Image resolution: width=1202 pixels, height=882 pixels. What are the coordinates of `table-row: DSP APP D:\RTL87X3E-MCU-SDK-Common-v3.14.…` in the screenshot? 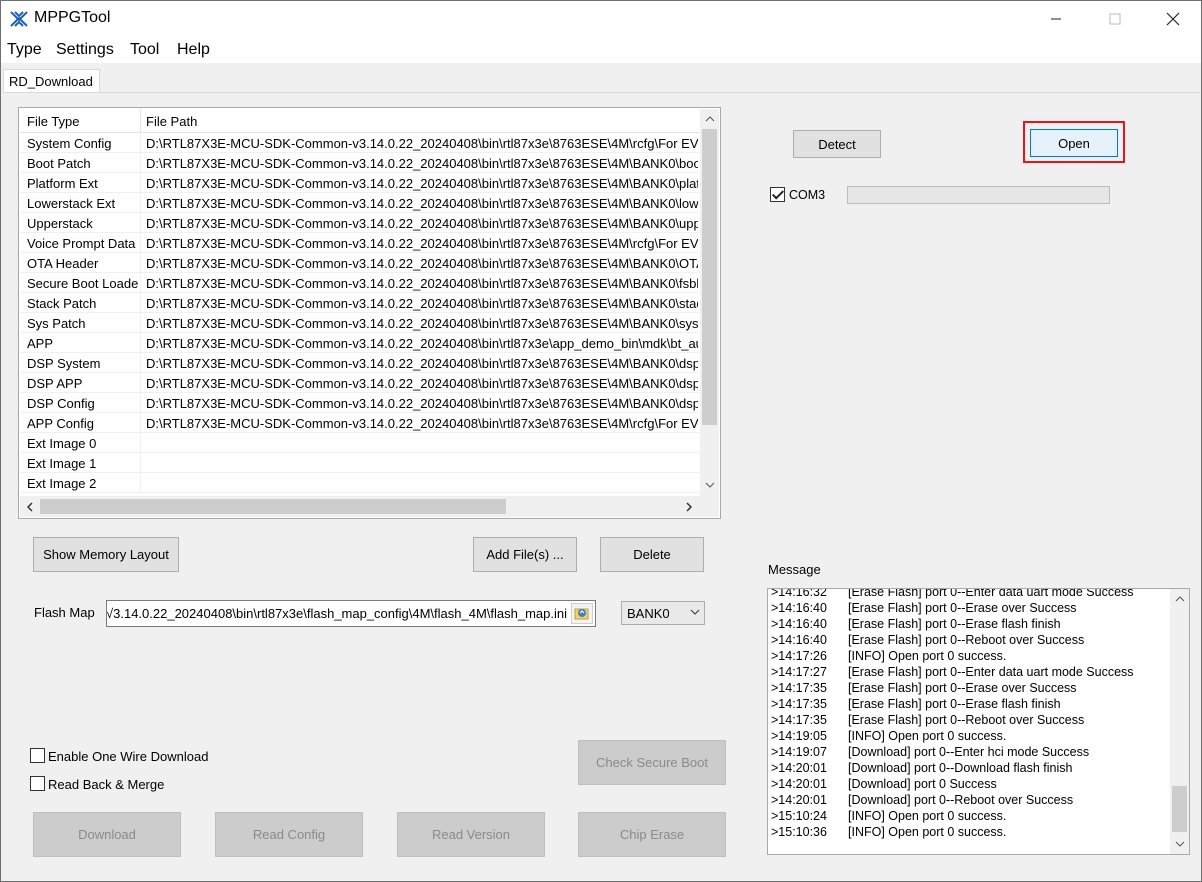 It's located at (360, 383).